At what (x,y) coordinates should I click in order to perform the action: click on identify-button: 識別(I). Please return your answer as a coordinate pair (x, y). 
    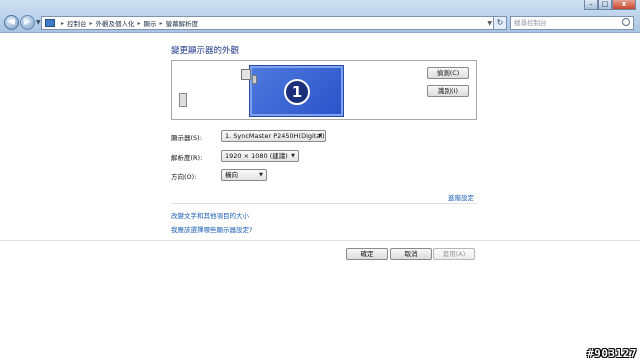
    Looking at the image, I should click on (448, 91).